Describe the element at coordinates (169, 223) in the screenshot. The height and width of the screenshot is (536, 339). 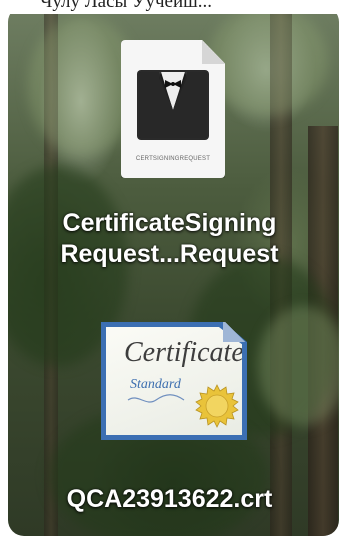
I see `csr-file-label-line1: CertificateSigning` at that location.